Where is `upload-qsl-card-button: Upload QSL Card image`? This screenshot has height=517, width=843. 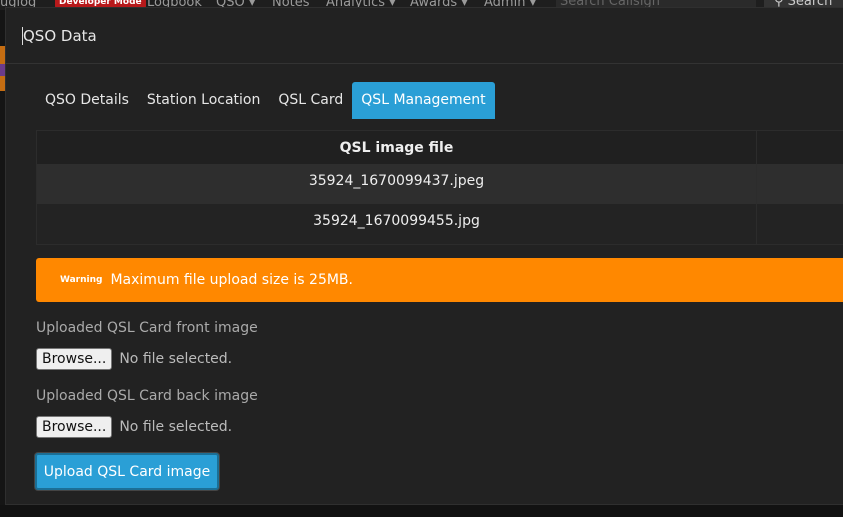 upload-qsl-card-button: Upload QSL Card image is located at coordinates (127, 471).